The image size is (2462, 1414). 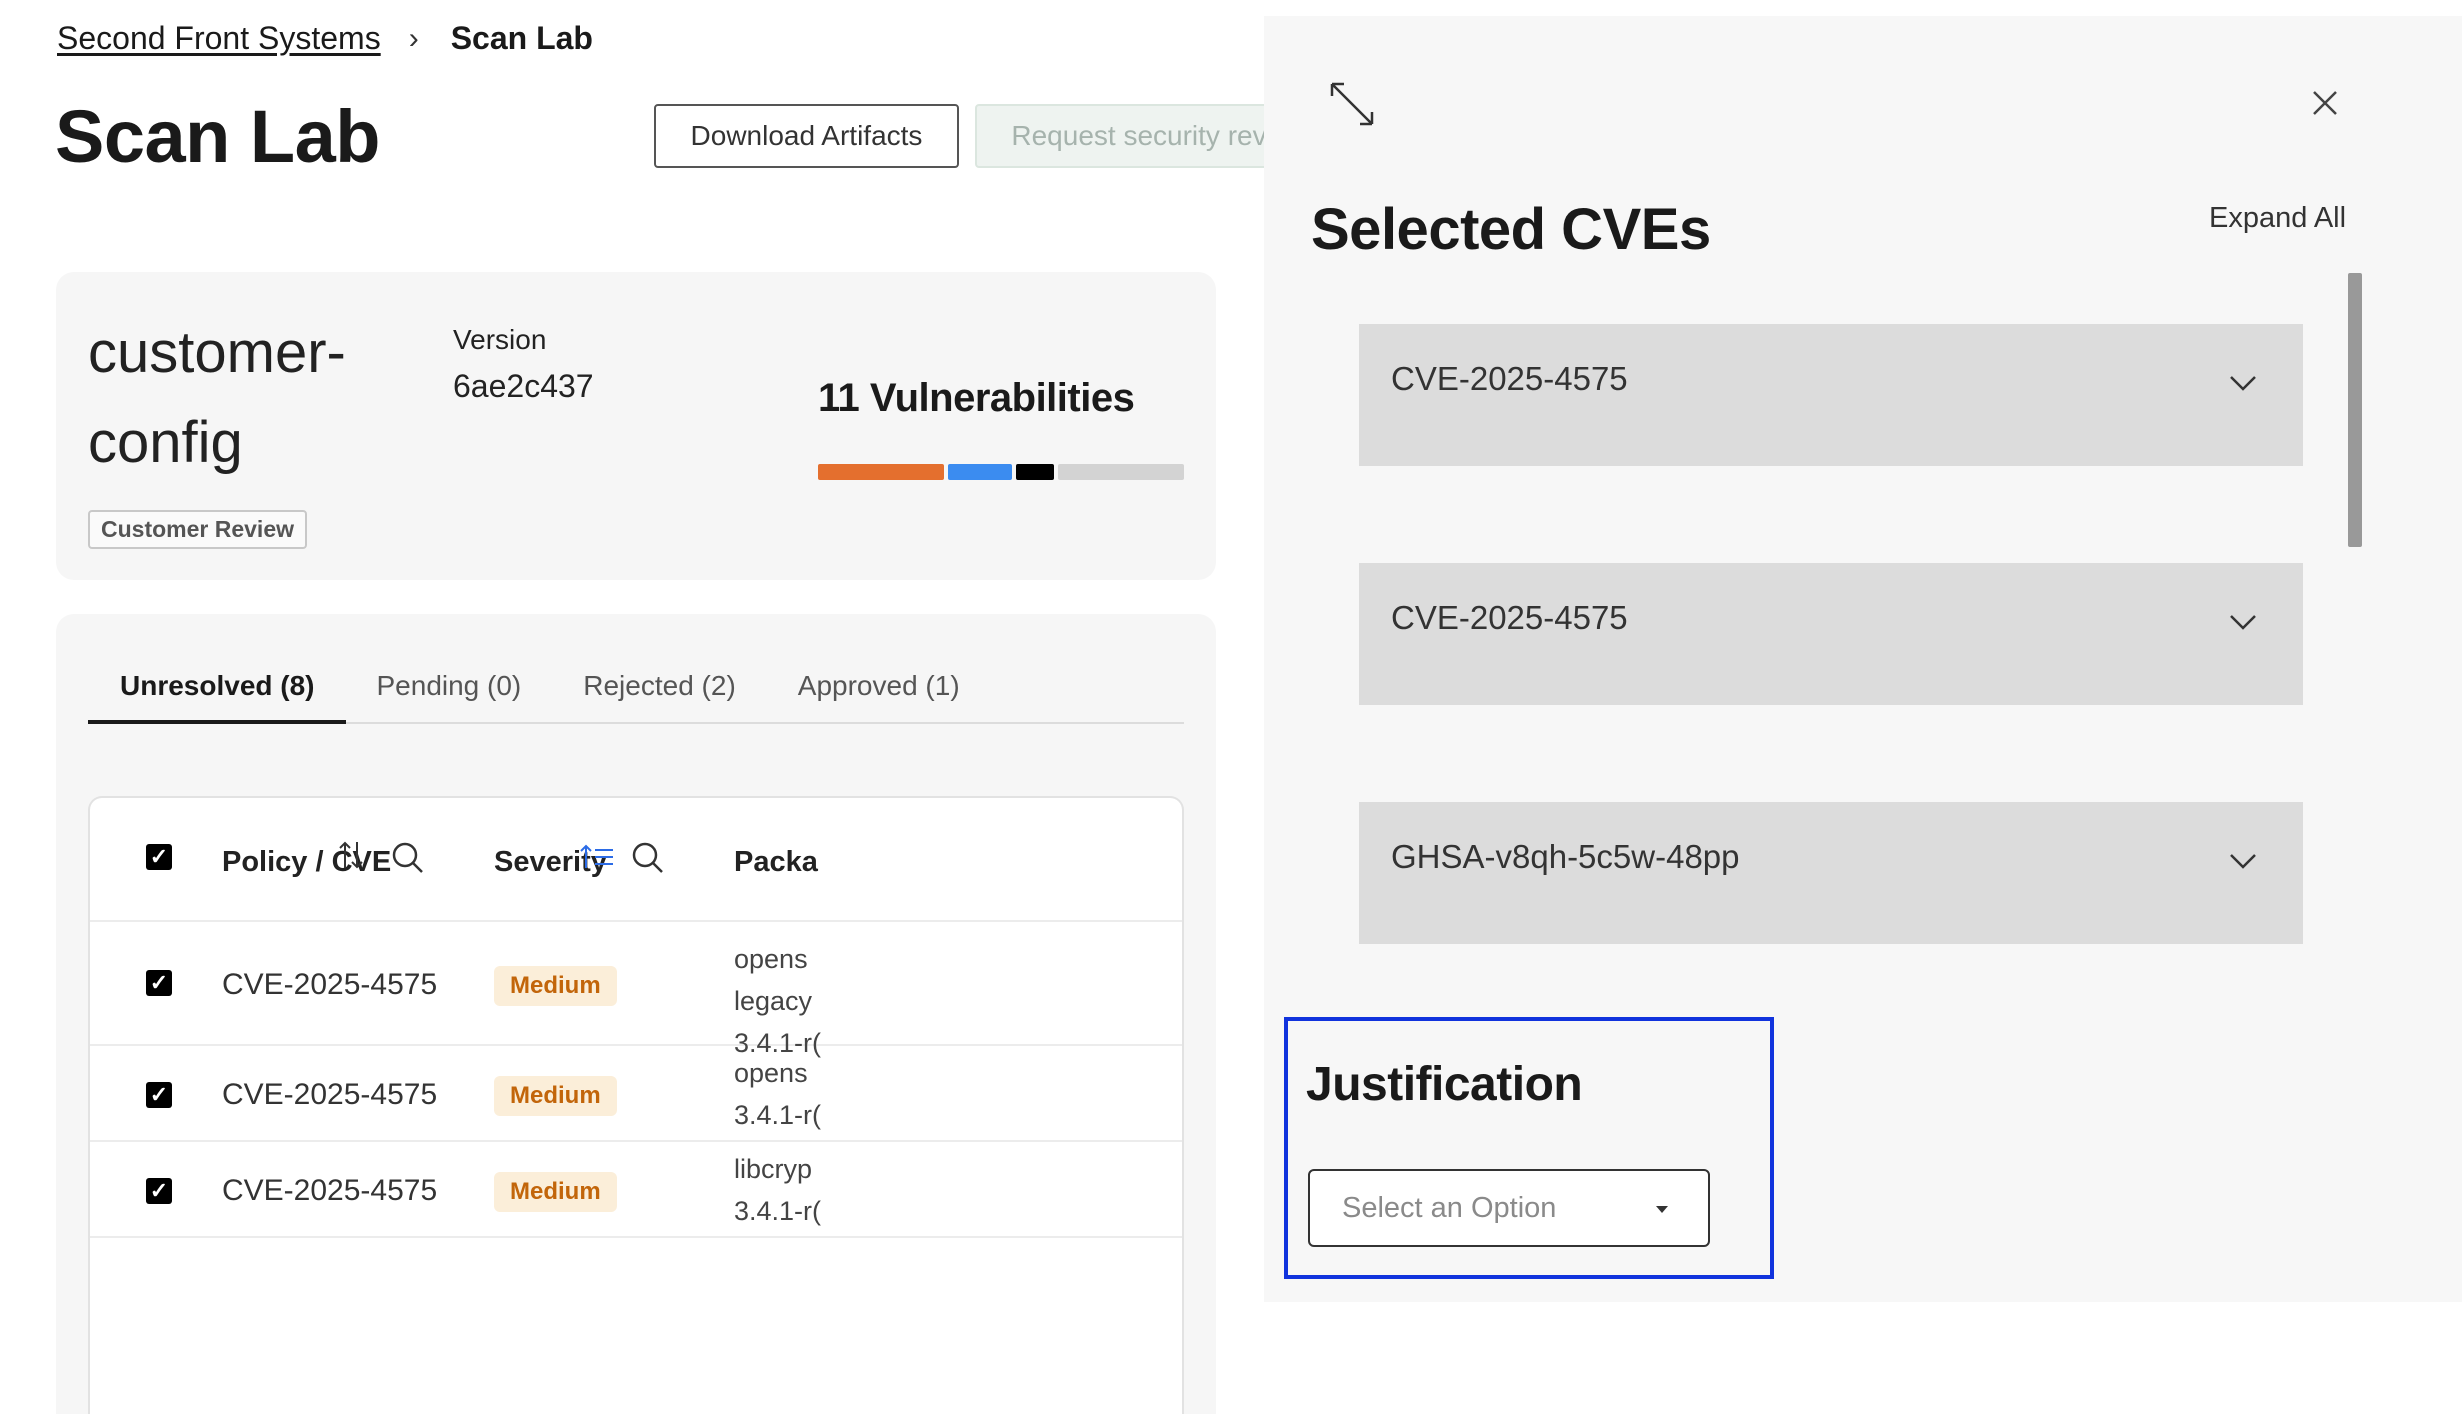 I want to click on tab-unresolved: Unresolved (8), so click(x=217, y=694).